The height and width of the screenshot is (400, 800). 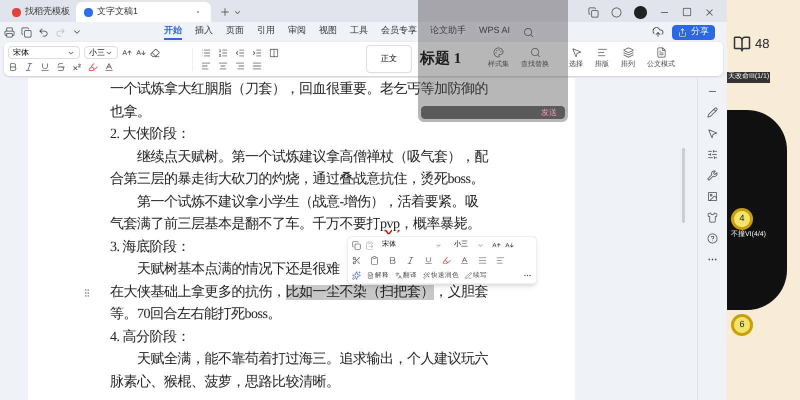 What do you see at coordinates (374, 261) in the screenshot?
I see `clipboard-icon` at bounding box center [374, 261].